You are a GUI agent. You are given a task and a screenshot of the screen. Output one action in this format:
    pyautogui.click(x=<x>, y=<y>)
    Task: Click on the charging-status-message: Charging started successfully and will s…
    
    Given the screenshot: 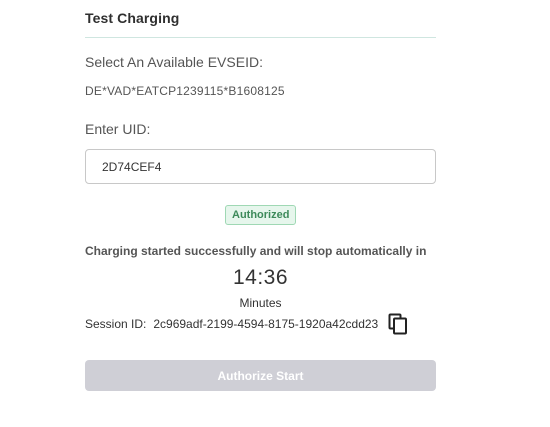 What is the action you would take?
    pyautogui.click(x=256, y=251)
    